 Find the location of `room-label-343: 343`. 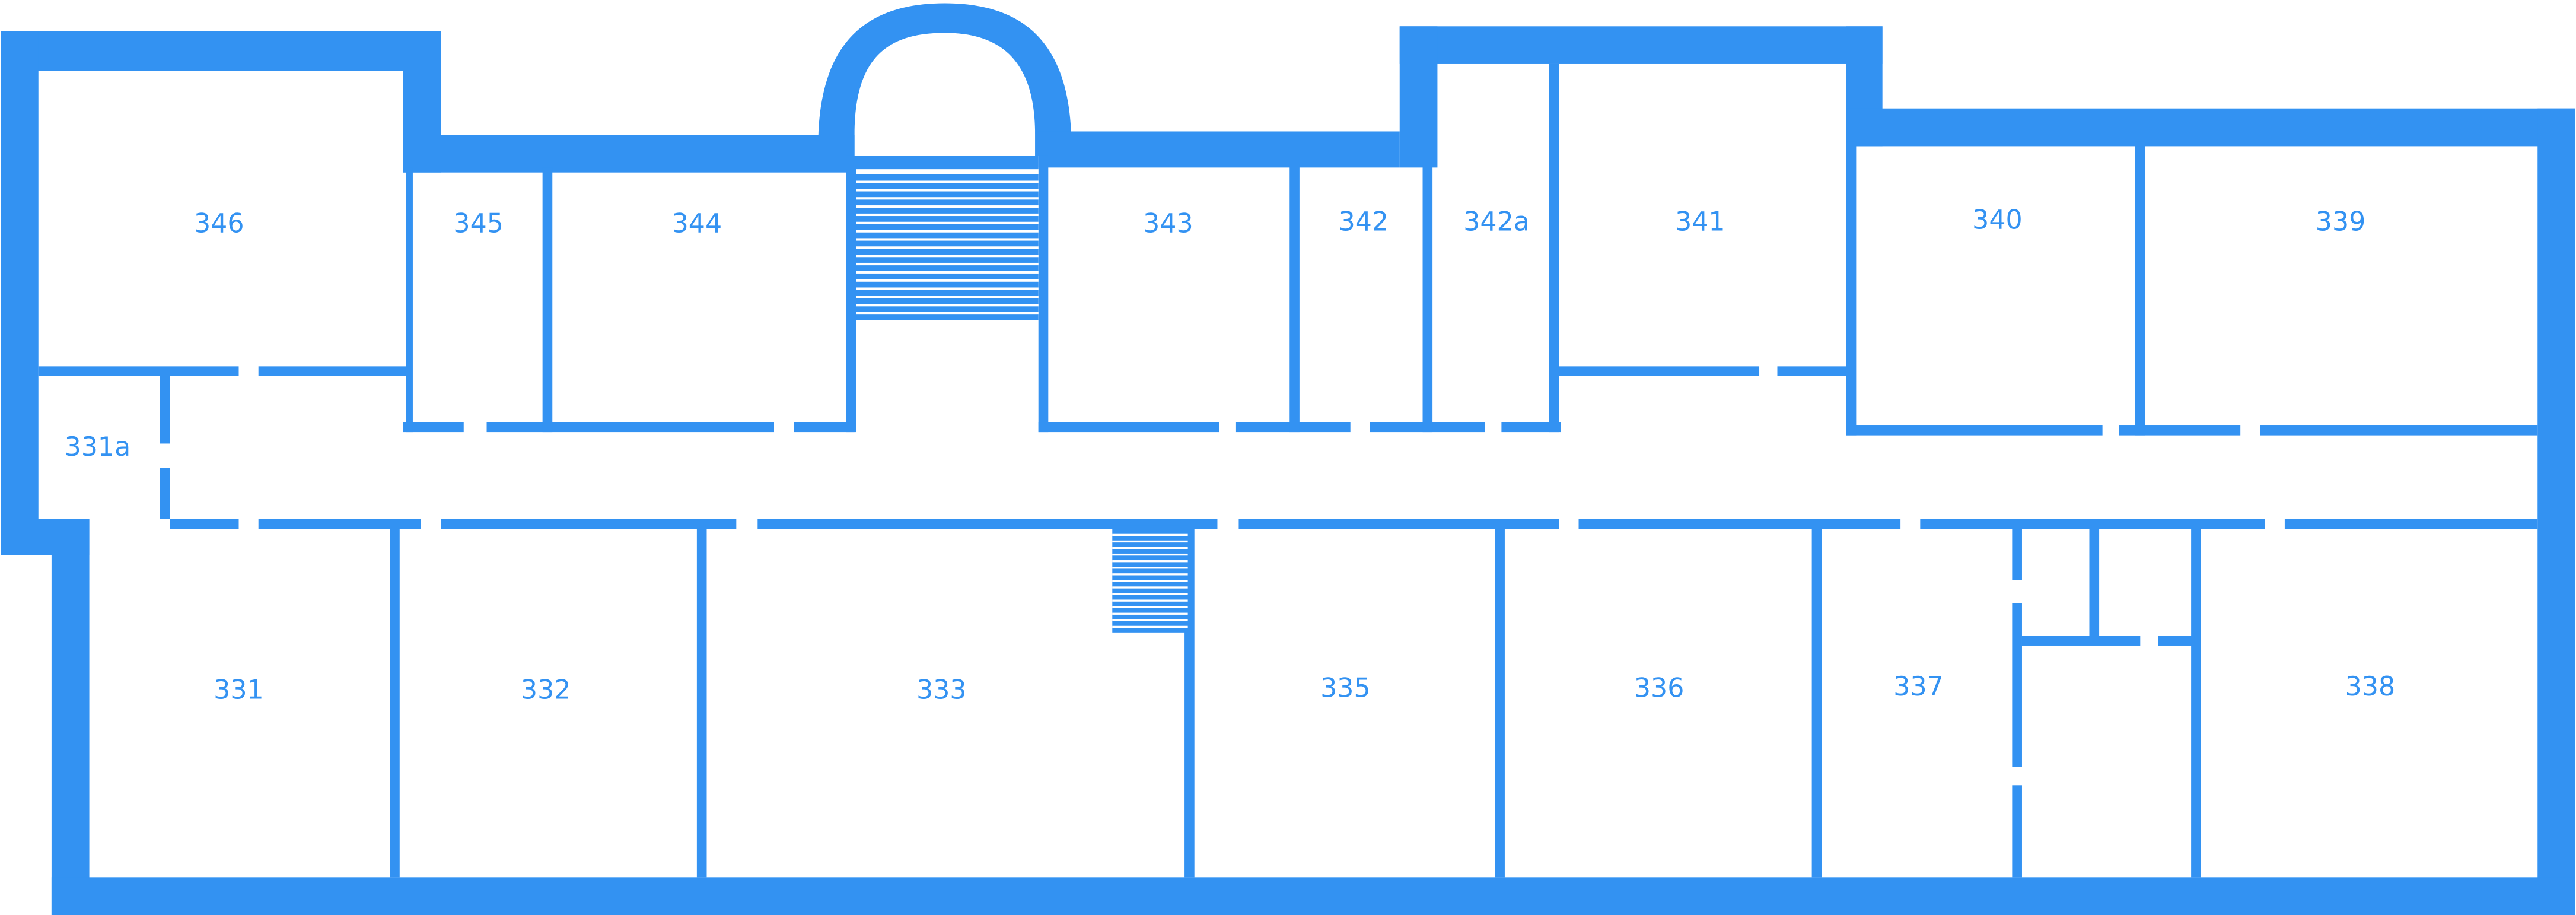

room-label-343: 343 is located at coordinates (1168, 223).